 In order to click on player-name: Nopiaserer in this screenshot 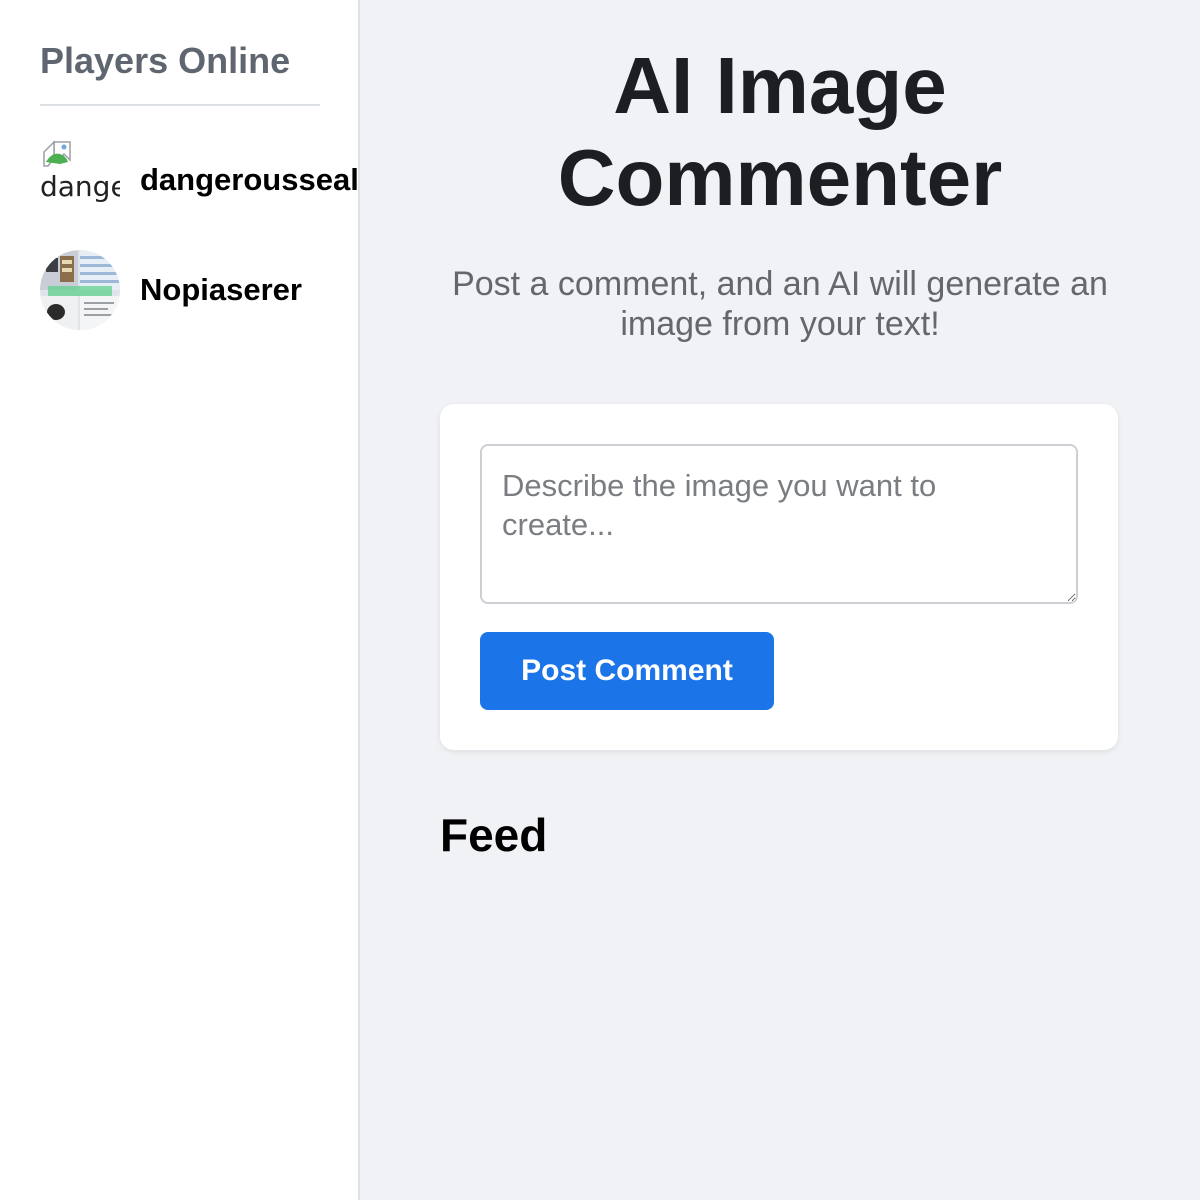, I will do `click(221, 289)`.